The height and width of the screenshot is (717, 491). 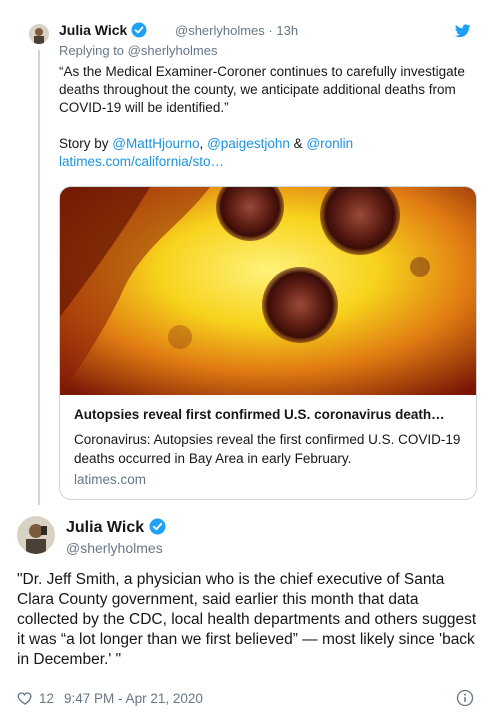 I want to click on twitter-bird-icon, so click(x=463, y=31).